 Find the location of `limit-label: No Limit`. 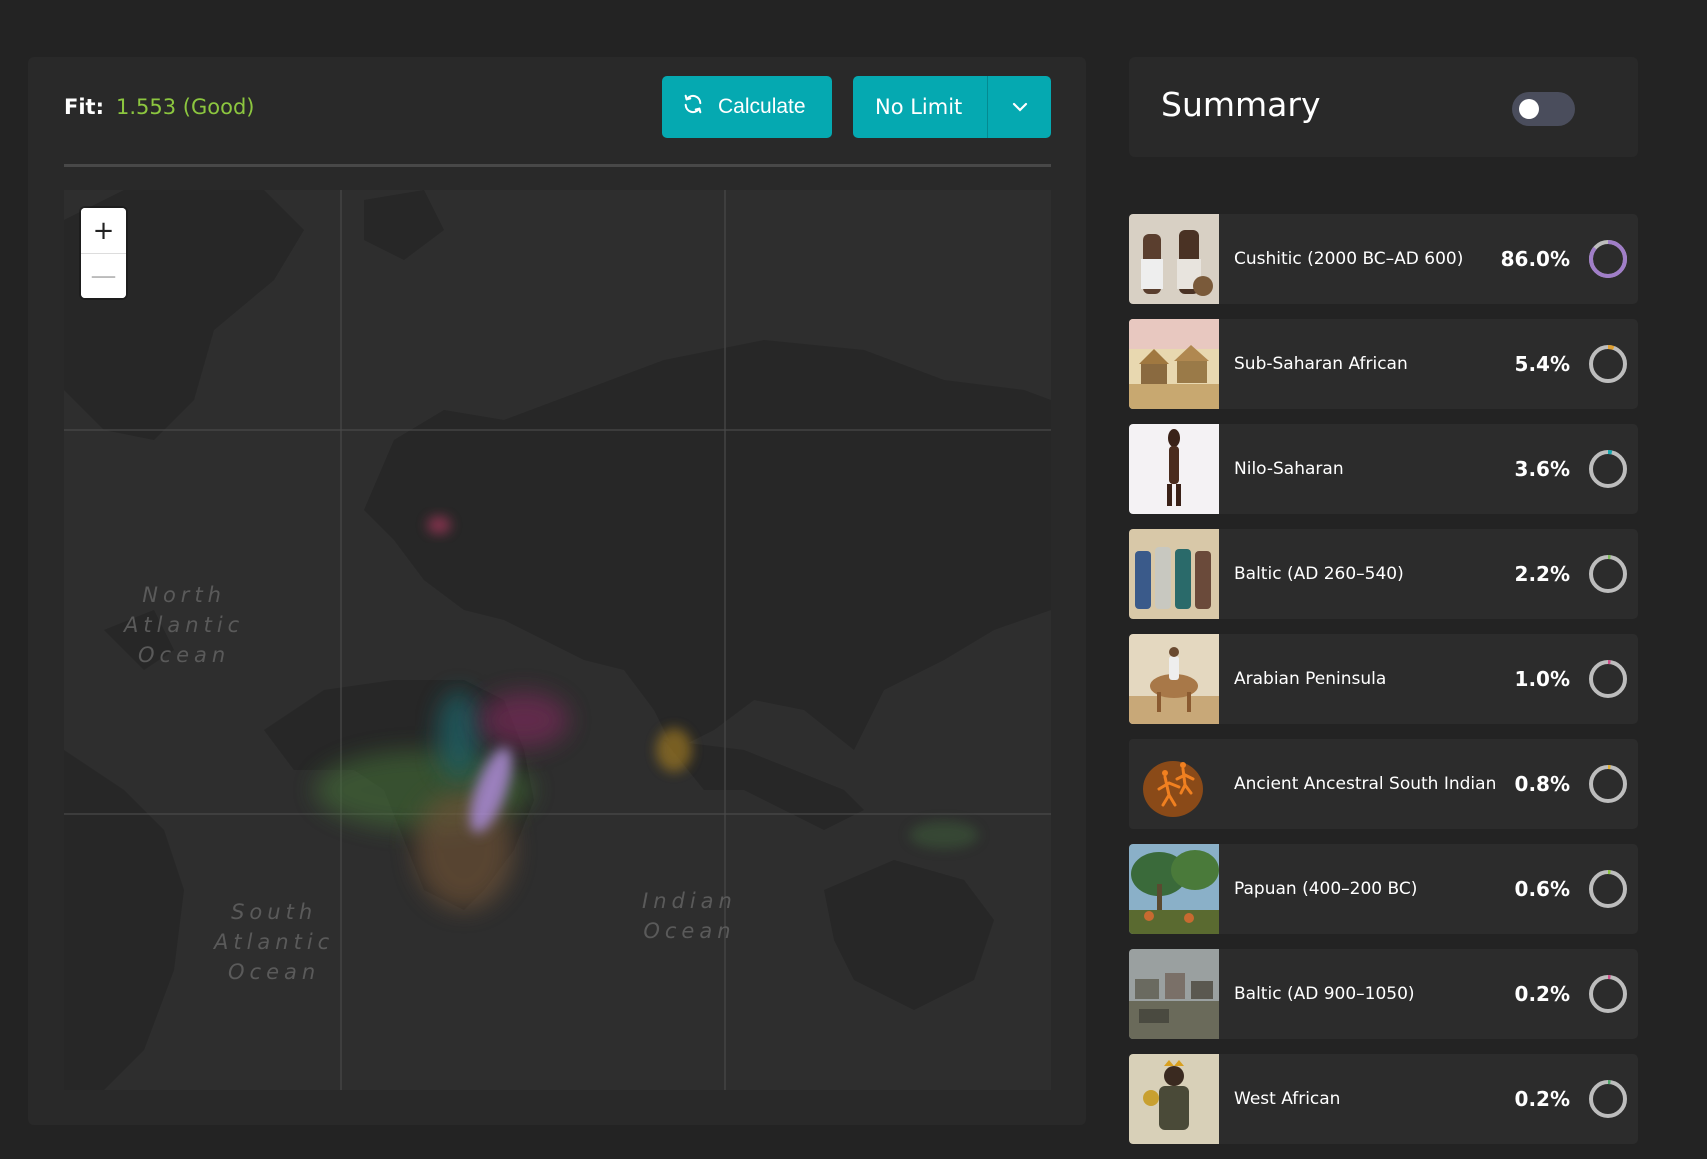

limit-label: No Limit is located at coordinates (919, 107).